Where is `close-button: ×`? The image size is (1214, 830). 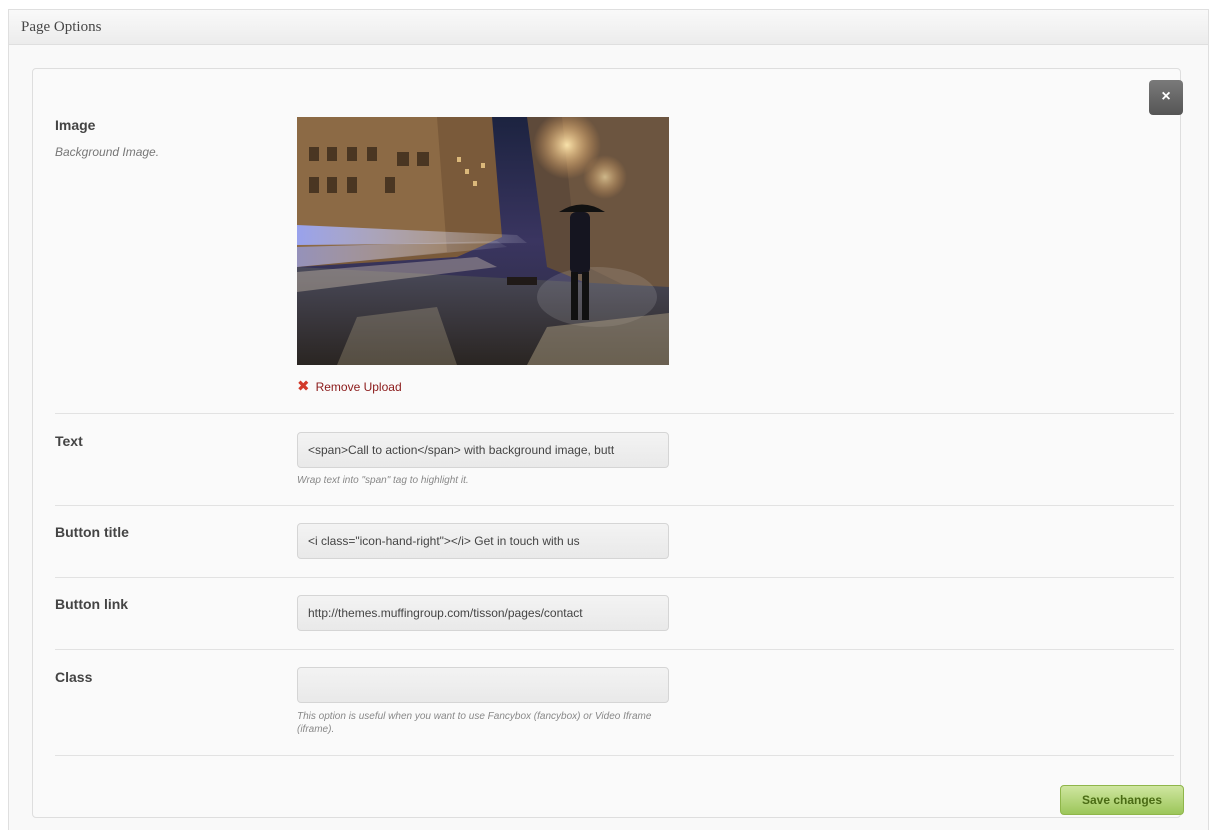
close-button: × is located at coordinates (1166, 97).